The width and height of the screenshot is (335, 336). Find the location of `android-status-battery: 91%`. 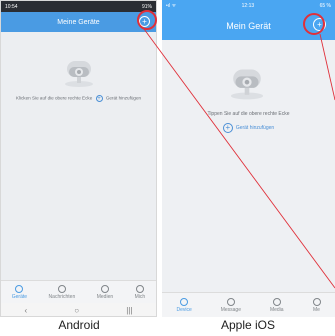

android-status-battery: 91% is located at coordinates (146, 6).